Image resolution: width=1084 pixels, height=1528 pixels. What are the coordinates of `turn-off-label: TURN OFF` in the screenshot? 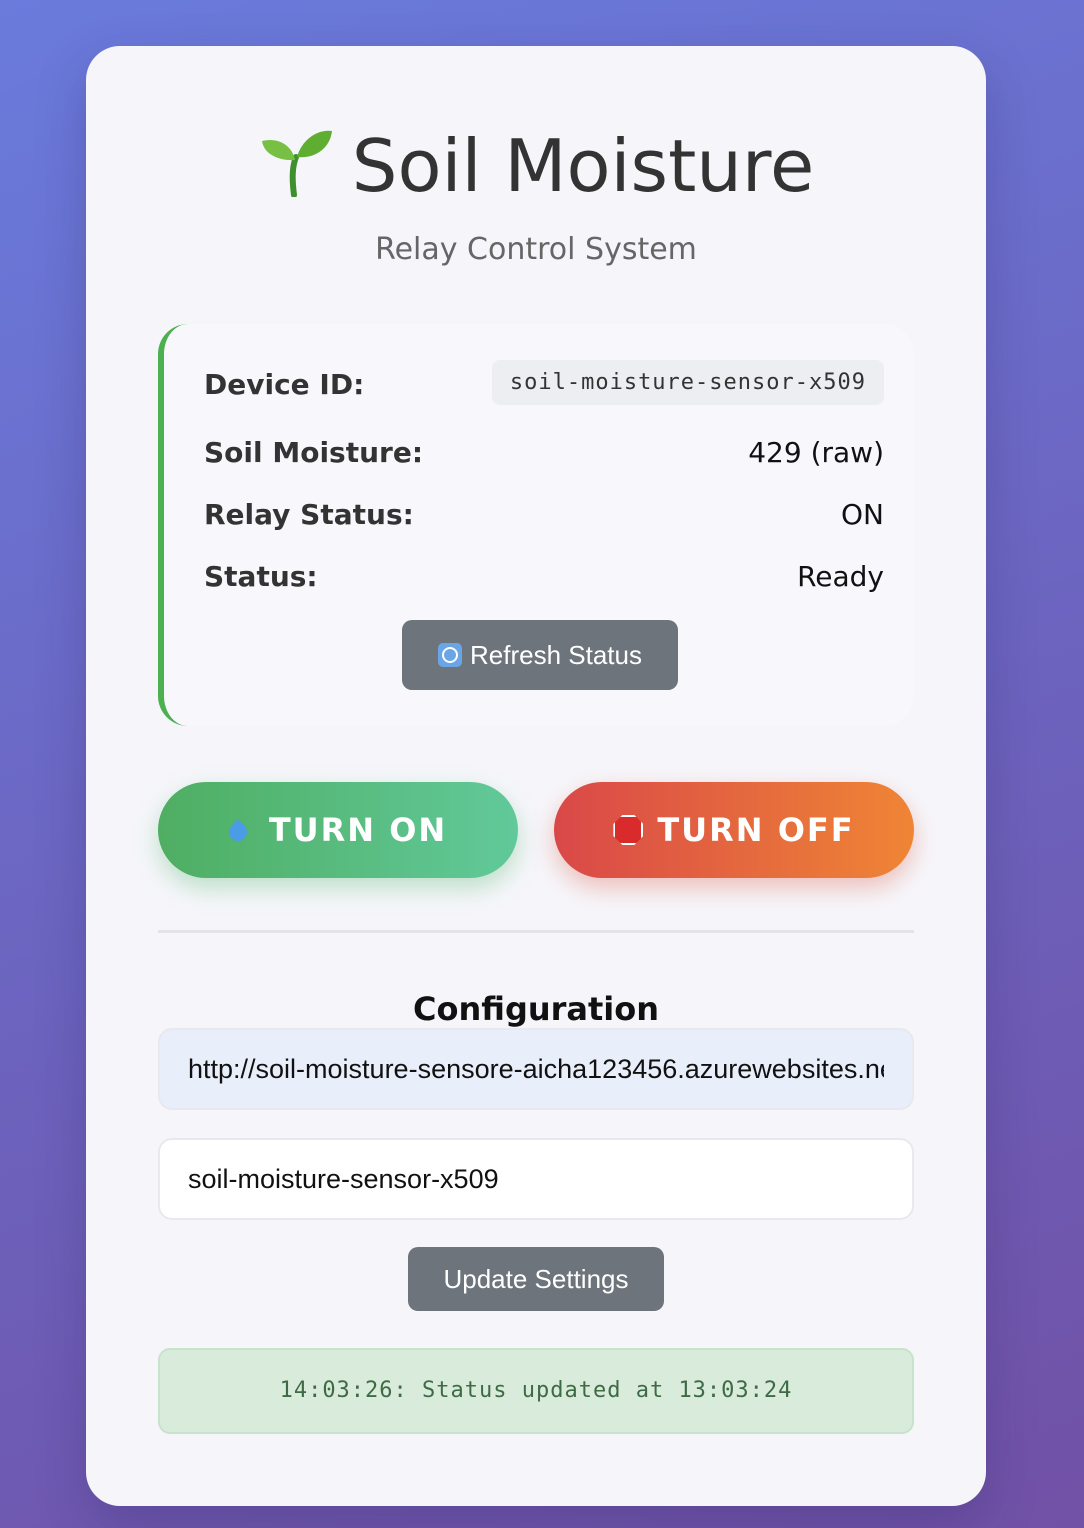 It's located at (756, 830).